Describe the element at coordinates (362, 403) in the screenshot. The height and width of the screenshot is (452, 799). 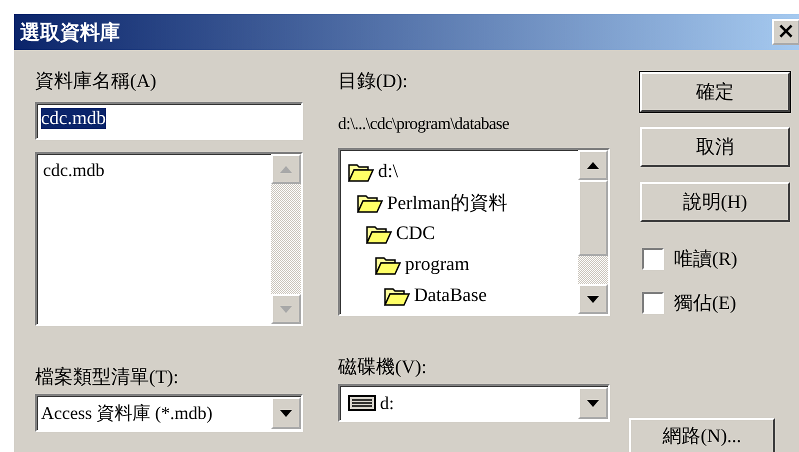
I see `drive-icon` at that location.